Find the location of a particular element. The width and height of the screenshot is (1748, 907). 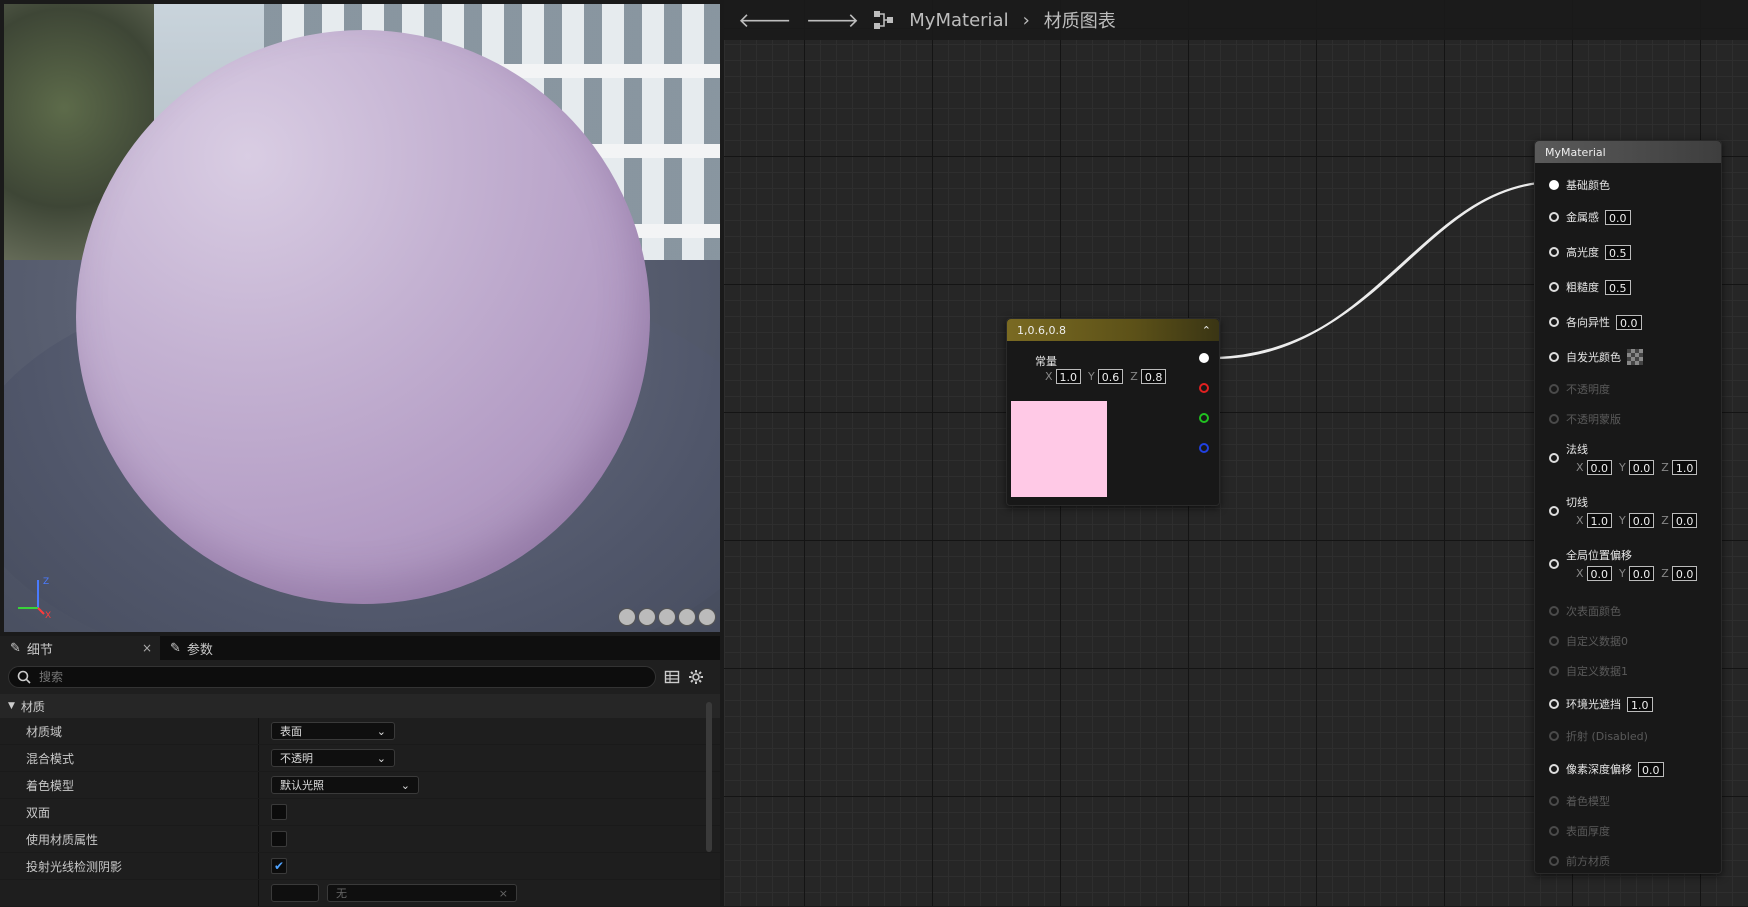

details-scrollbar is located at coordinates (709, 777).